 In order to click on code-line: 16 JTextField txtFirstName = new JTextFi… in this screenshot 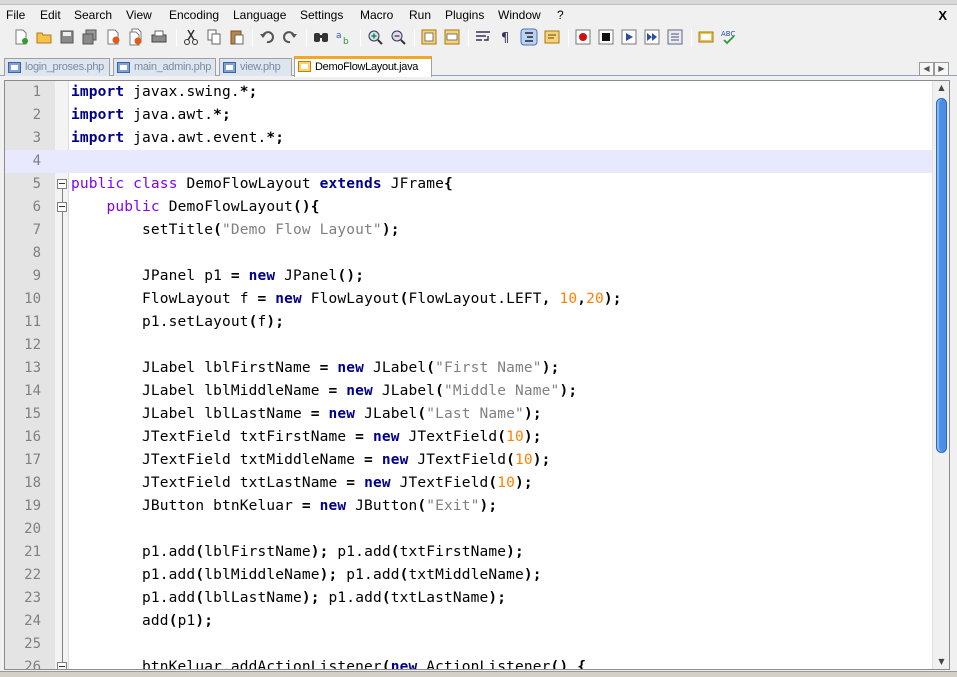, I will do `click(469, 437)`.